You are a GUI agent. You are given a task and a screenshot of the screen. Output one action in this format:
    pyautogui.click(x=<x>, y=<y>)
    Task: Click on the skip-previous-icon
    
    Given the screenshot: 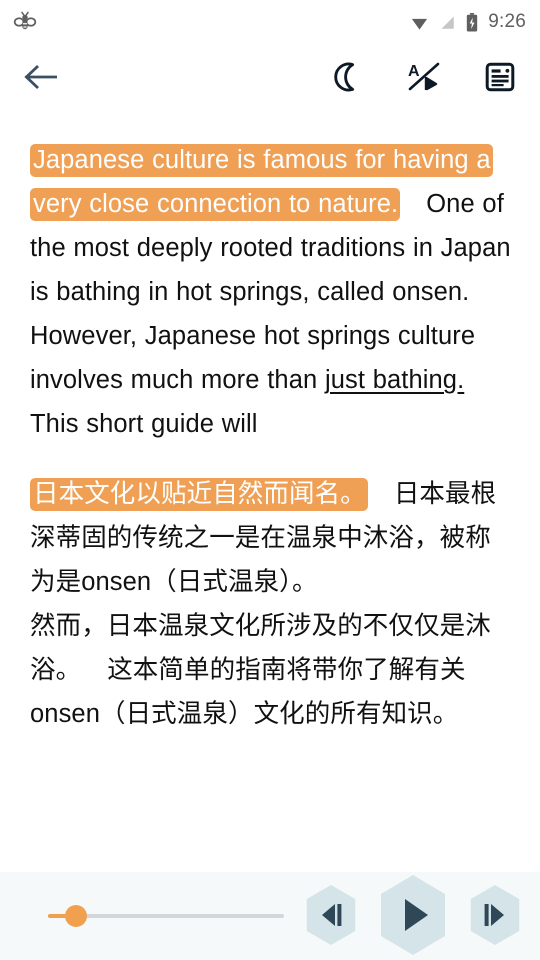 What is the action you would take?
    pyautogui.click(x=331, y=916)
    